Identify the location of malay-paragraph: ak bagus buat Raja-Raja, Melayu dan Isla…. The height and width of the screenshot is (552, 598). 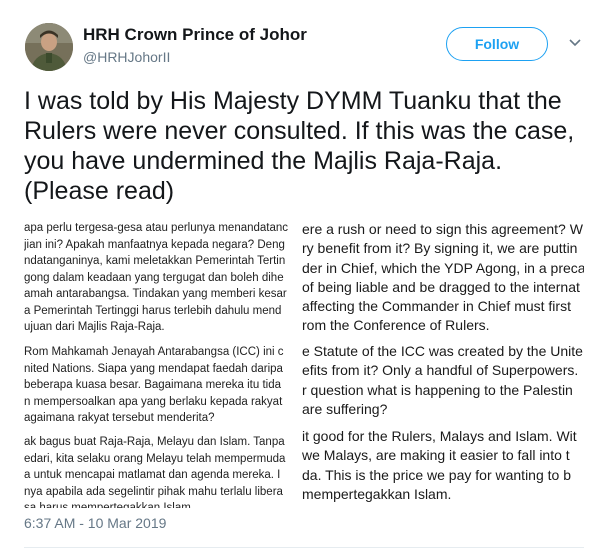
(154, 471).